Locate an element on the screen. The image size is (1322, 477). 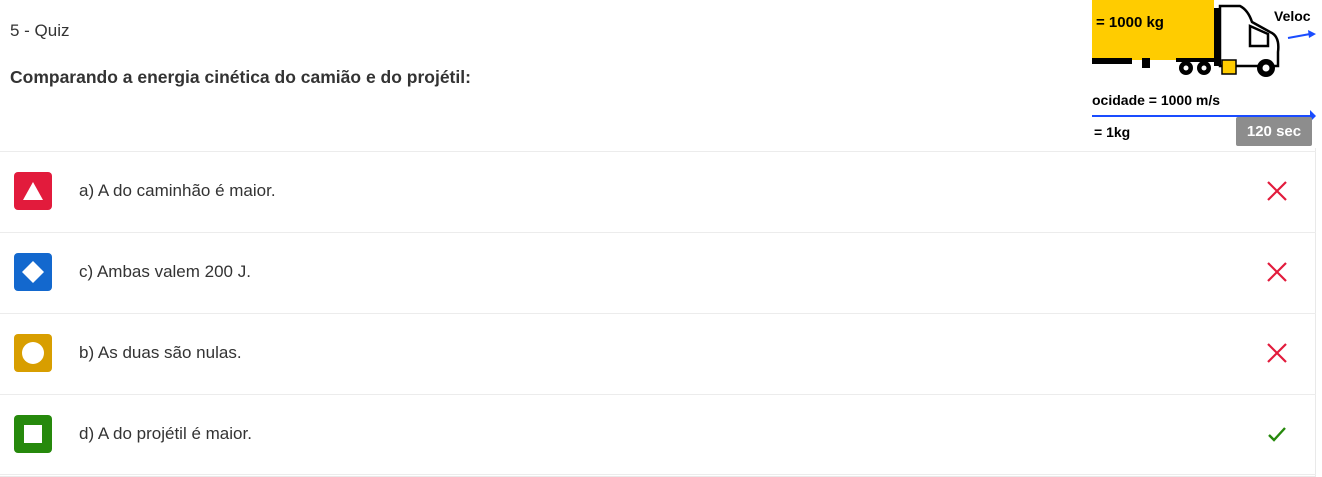
answer-text: c) Ambas valem 200 J. is located at coordinates (165, 271).